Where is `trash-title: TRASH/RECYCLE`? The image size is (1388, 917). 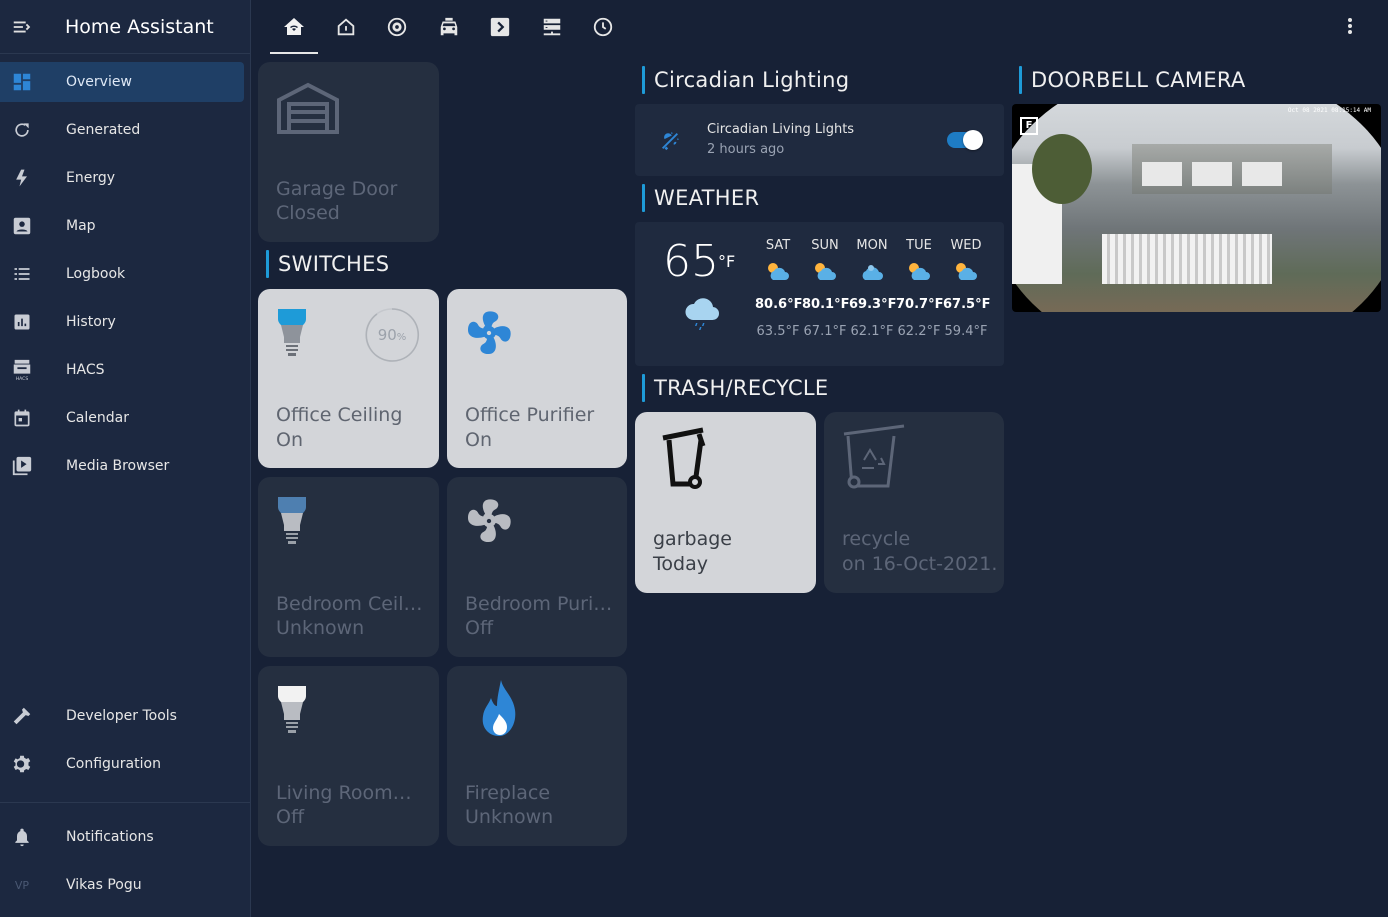
trash-title: TRASH/RECYCLE is located at coordinates (735, 388).